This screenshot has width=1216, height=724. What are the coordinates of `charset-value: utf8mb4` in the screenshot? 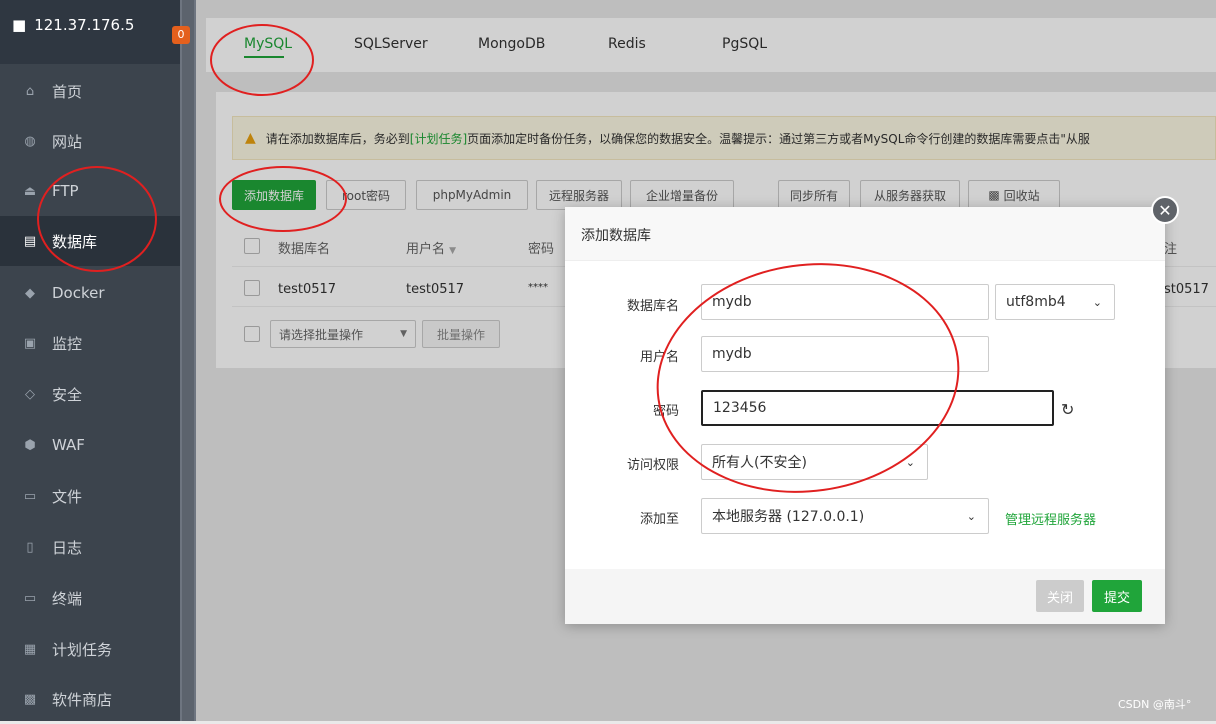 It's located at (1036, 302).